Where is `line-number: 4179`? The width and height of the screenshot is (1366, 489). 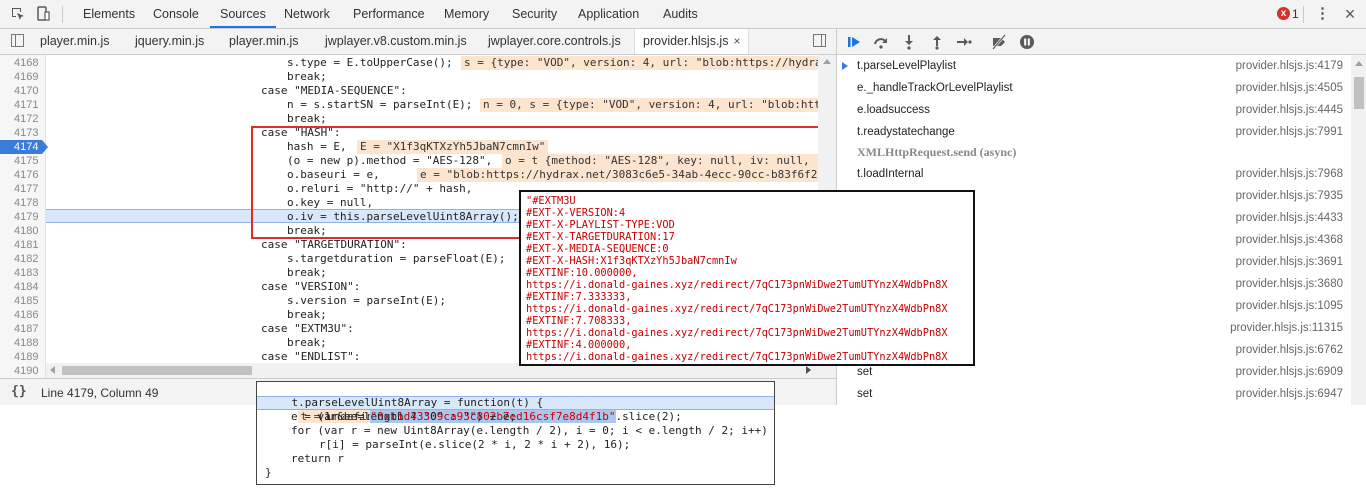 line-number: 4179 is located at coordinates (21, 217).